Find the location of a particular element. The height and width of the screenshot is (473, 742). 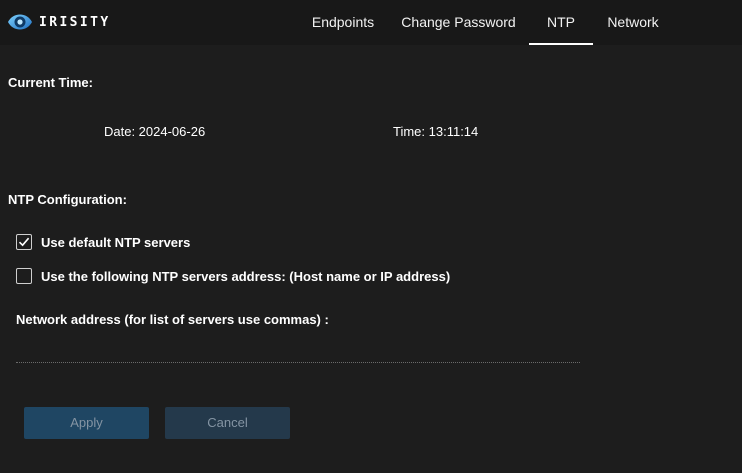

ntp-configuration-heading: NTP Configuration: is located at coordinates (67, 199).